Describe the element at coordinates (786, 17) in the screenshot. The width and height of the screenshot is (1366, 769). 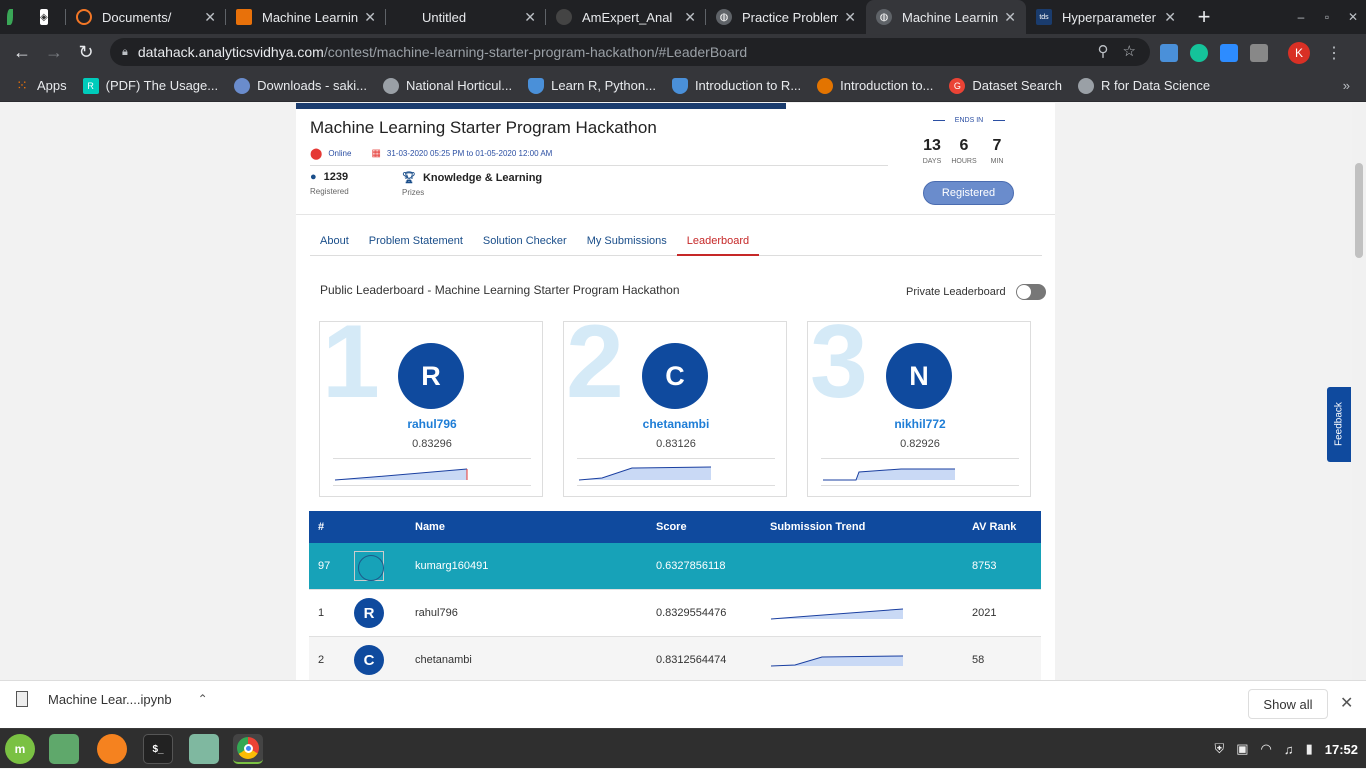
I see `tab-practice-problem: ◍ Practice Problem ✕` at that location.